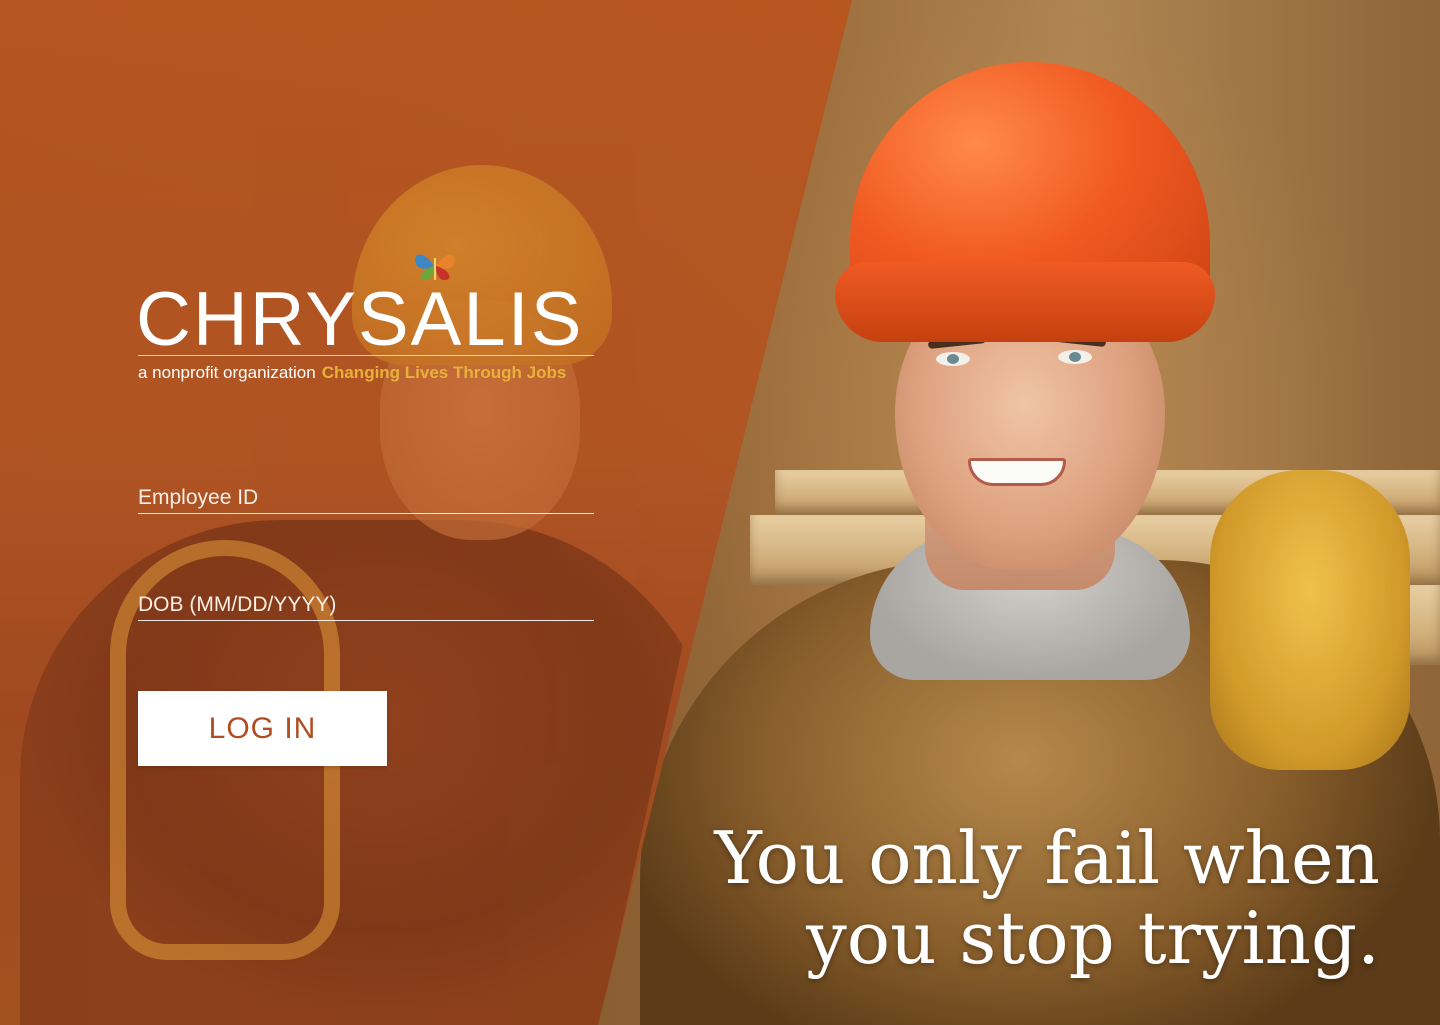  What do you see at coordinates (1047, 858) in the screenshot?
I see `quote-line-1: You only fail when` at bounding box center [1047, 858].